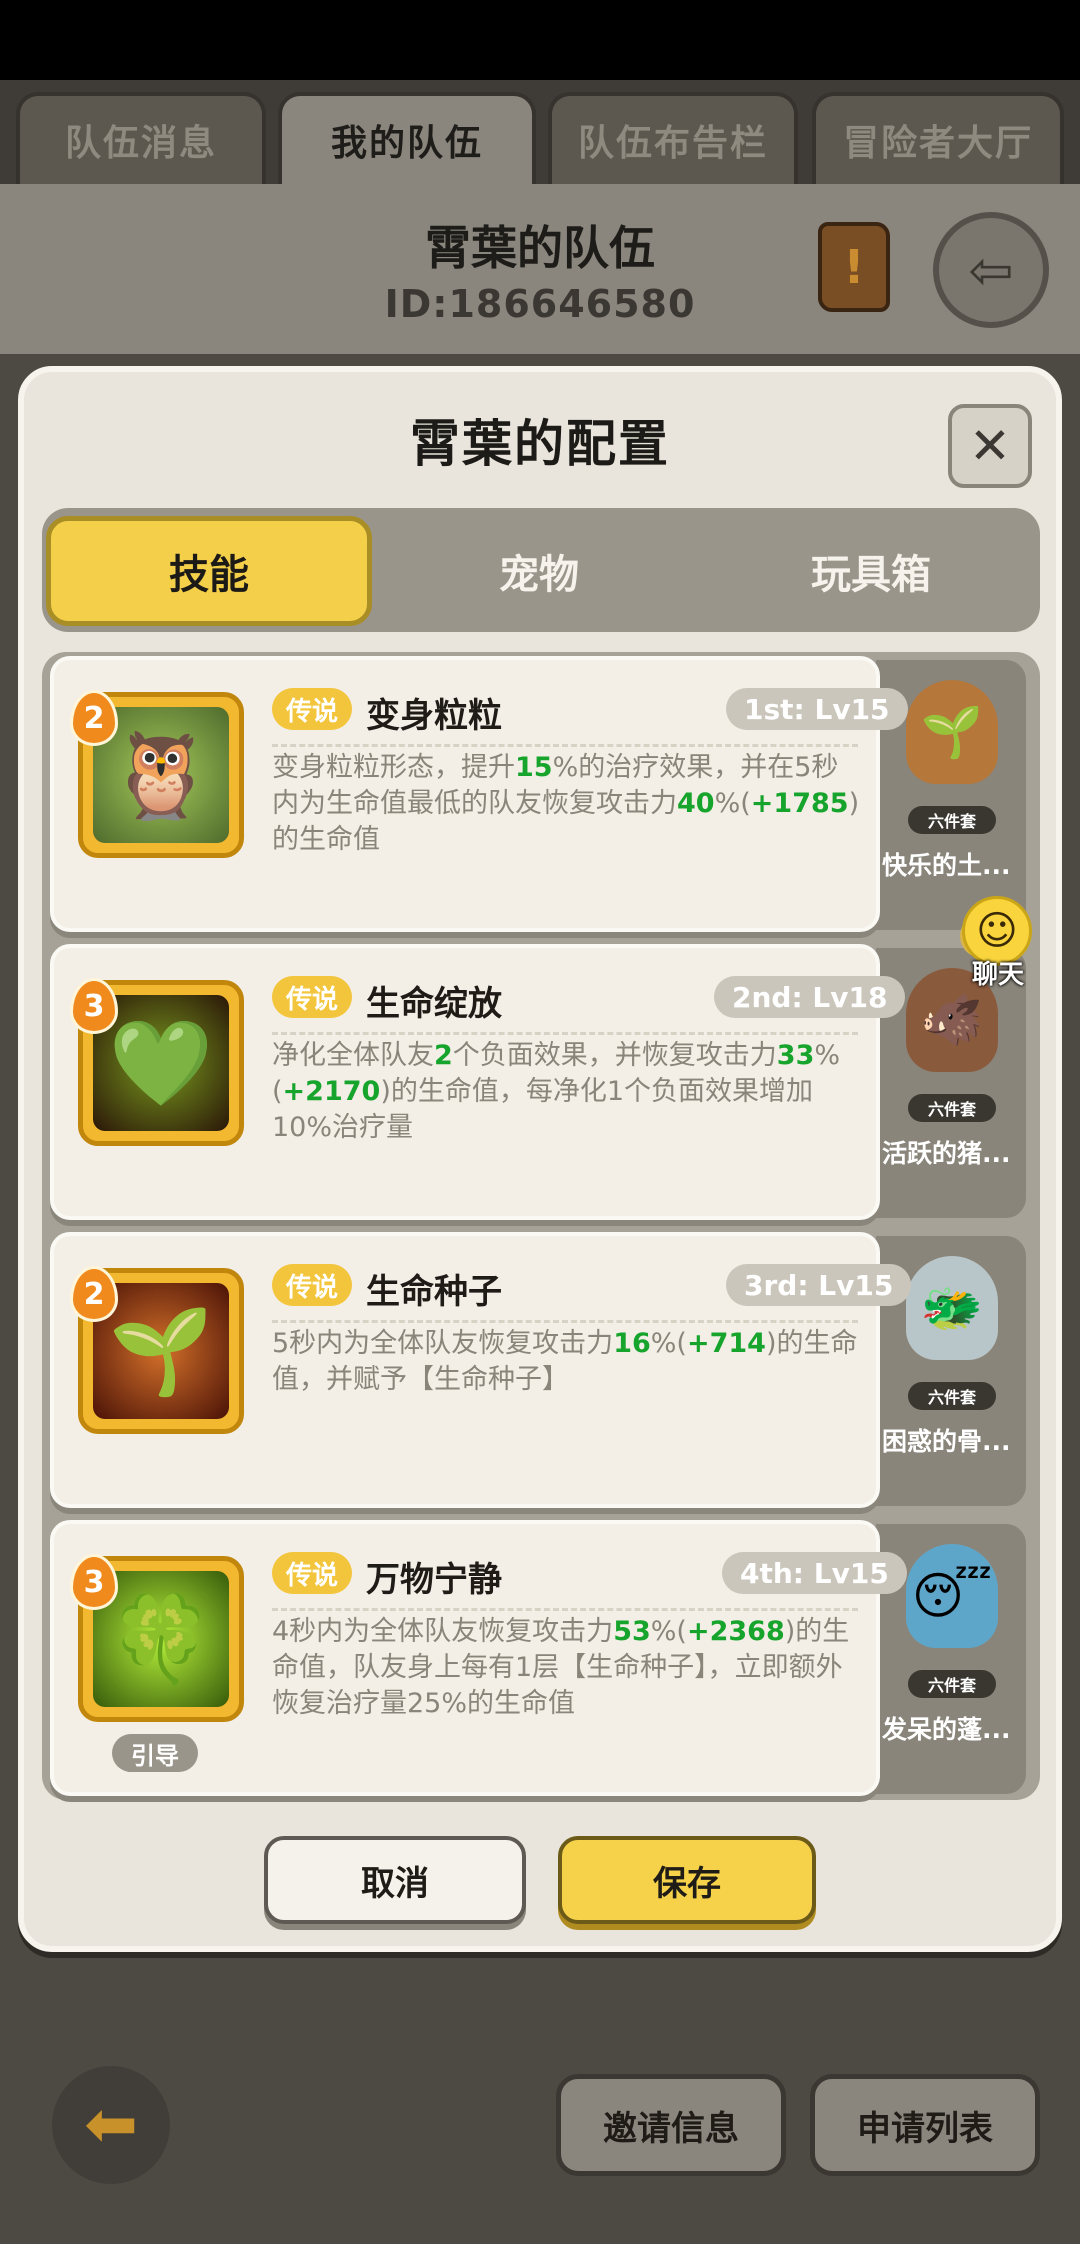 The height and width of the screenshot is (2244, 1080). What do you see at coordinates (434, 1004) in the screenshot?
I see `skill-name: 生命绽放` at bounding box center [434, 1004].